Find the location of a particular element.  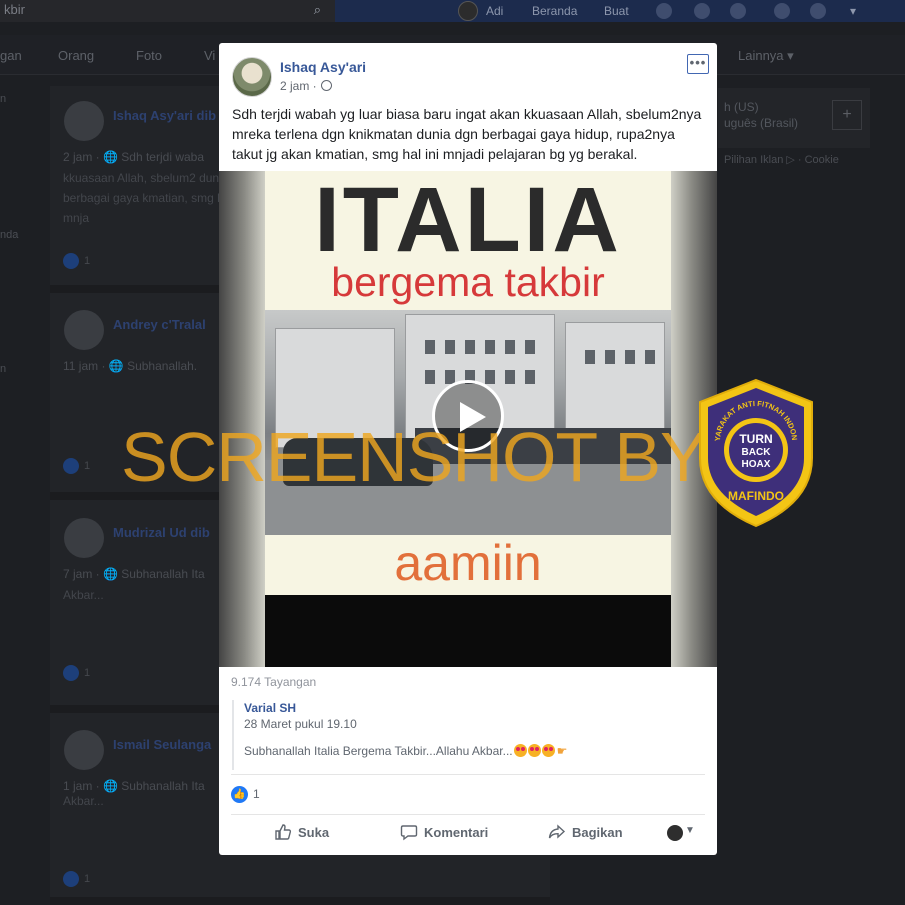

friends-icon is located at coordinates (664, 11).